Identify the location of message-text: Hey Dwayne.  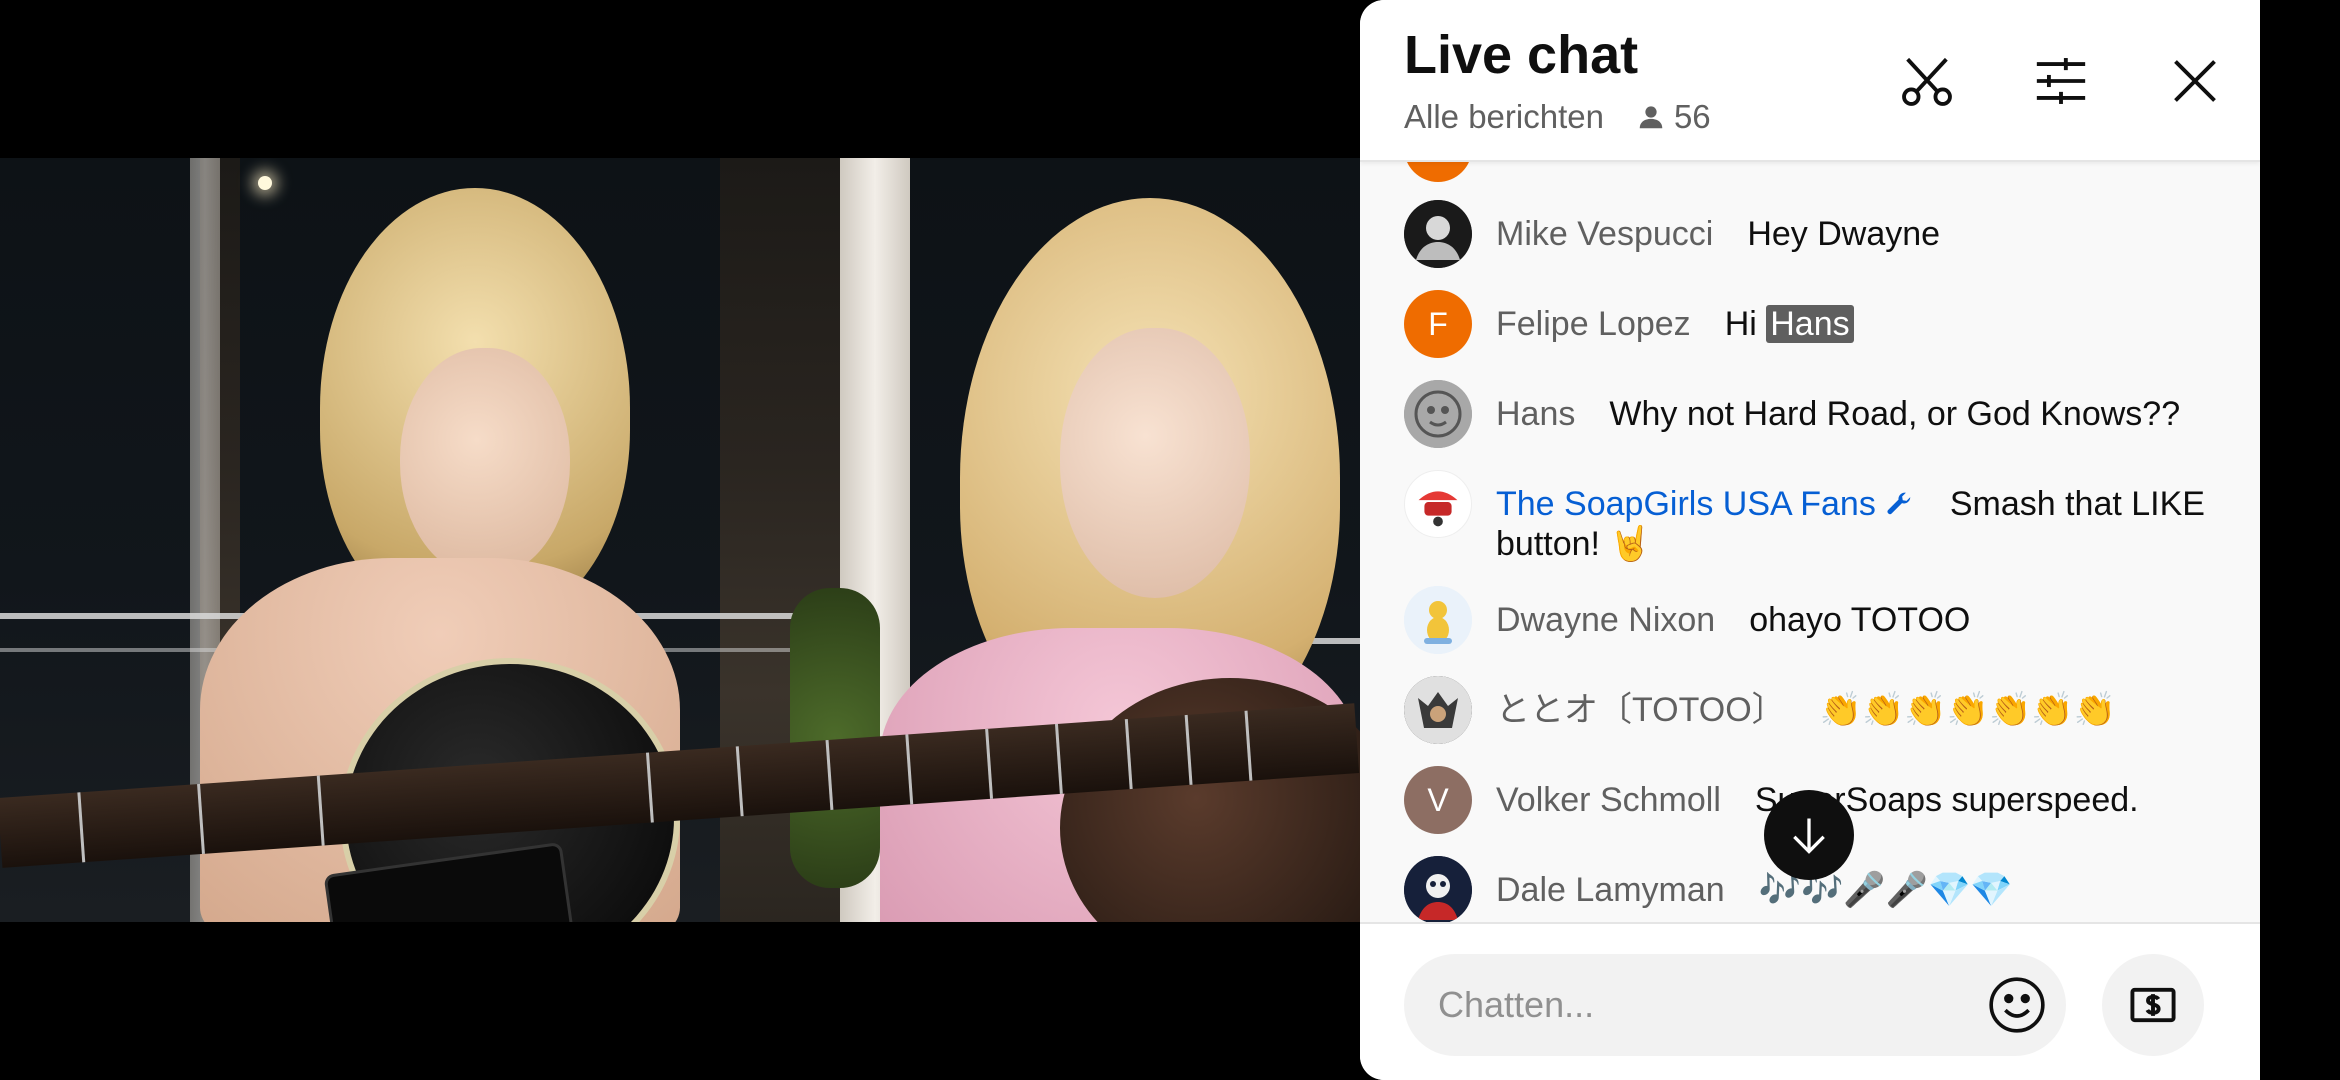
(1844, 234).